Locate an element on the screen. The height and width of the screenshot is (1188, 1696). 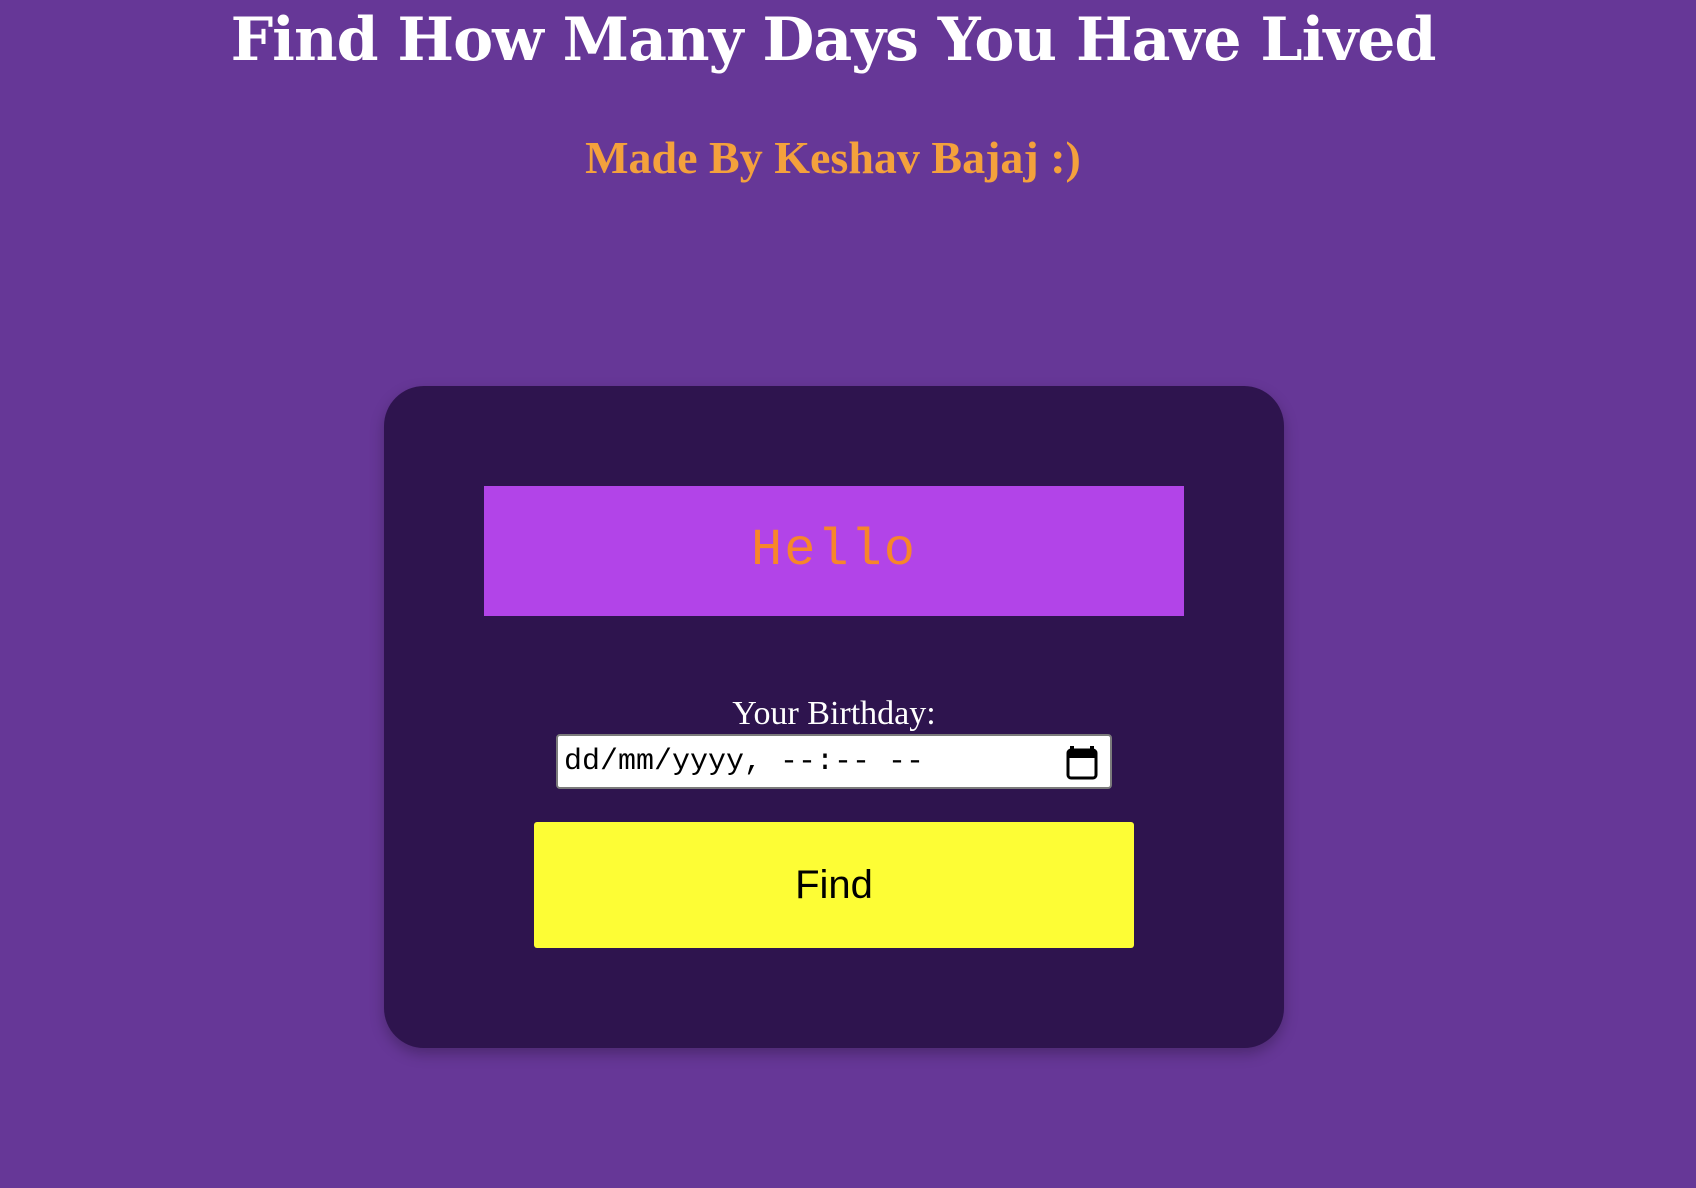
greeting-text: Hello is located at coordinates (834, 550).